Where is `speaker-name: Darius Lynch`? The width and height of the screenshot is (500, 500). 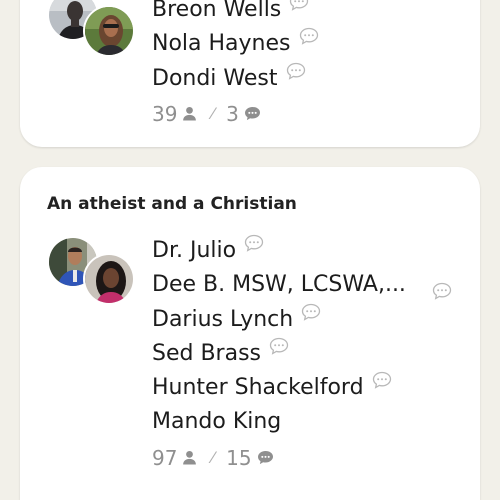
speaker-name: Darius Lynch is located at coordinates (223, 319).